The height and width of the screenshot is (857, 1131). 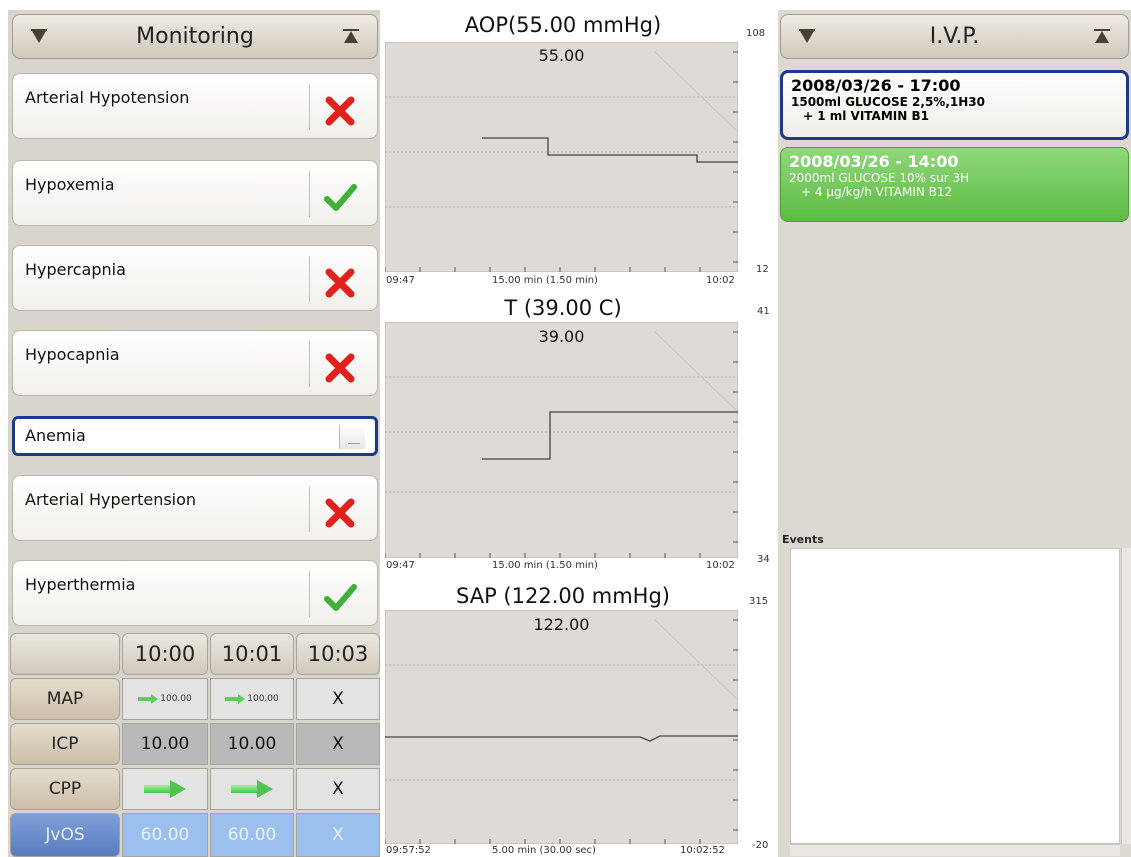 I want to click on alarm-label: Hypoxemia, so click(x=70, y=184).